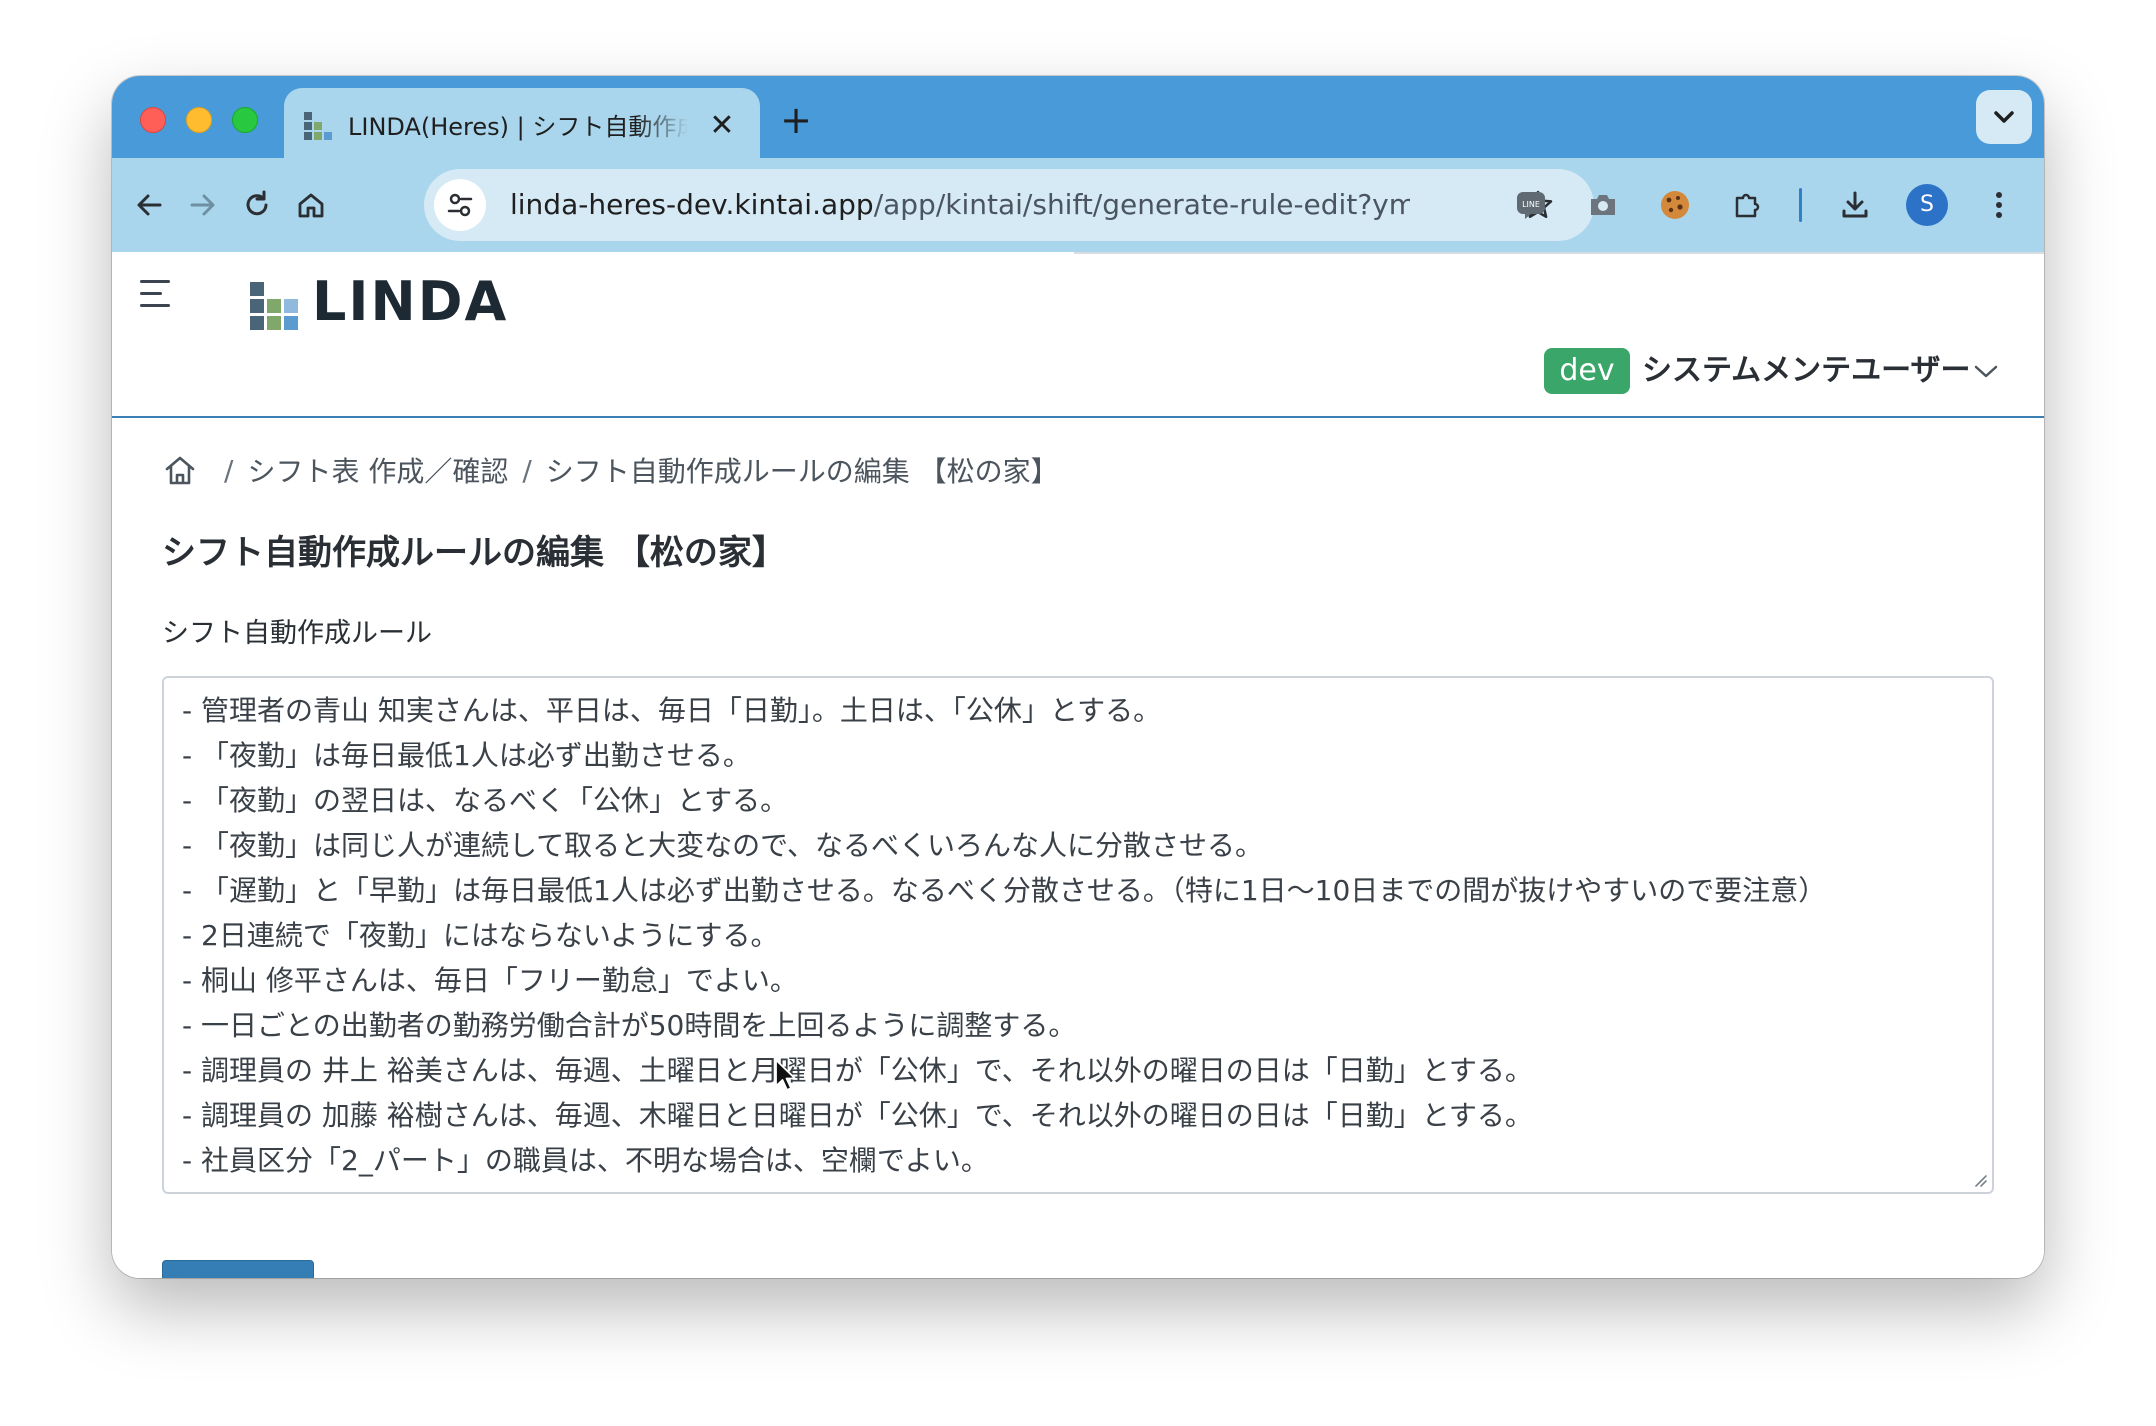  What do you see at coordinates (297, 633) in the screenshot?
I see `rules-field-label: シフト自動作成ルール` at bounding box center [297, 633].